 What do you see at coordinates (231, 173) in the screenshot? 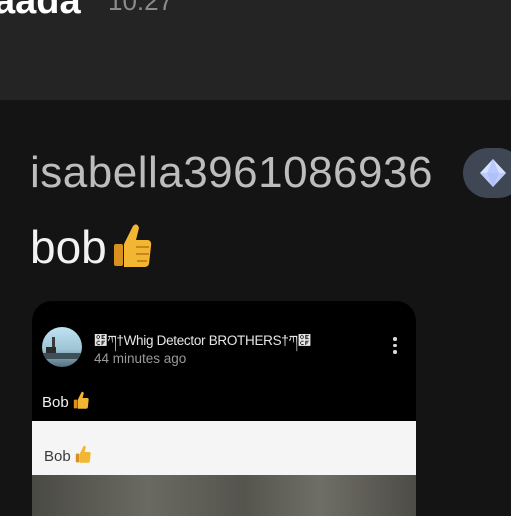
I see `message-username: isabella3961086936` at bounding box center [231, 173].